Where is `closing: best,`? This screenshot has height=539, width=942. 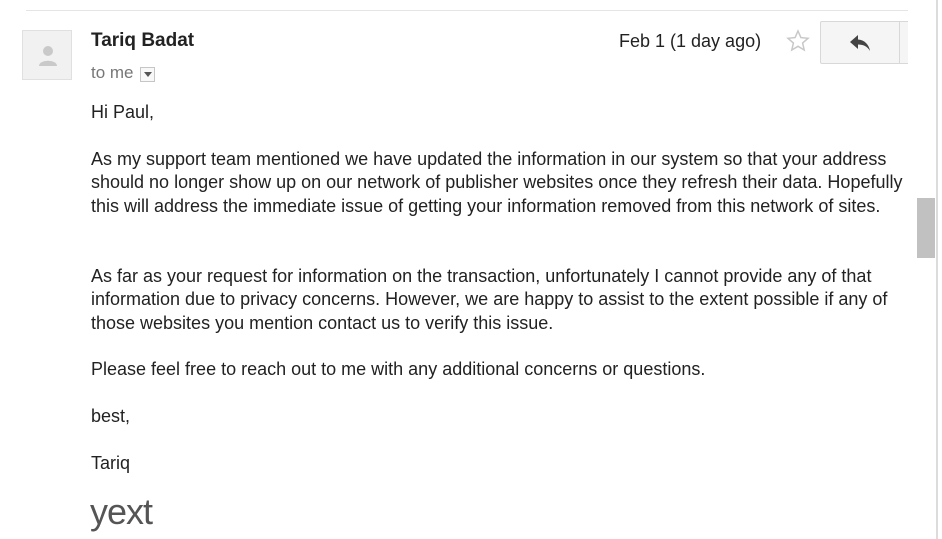
closing: best, is located at coordinates (111, 416).